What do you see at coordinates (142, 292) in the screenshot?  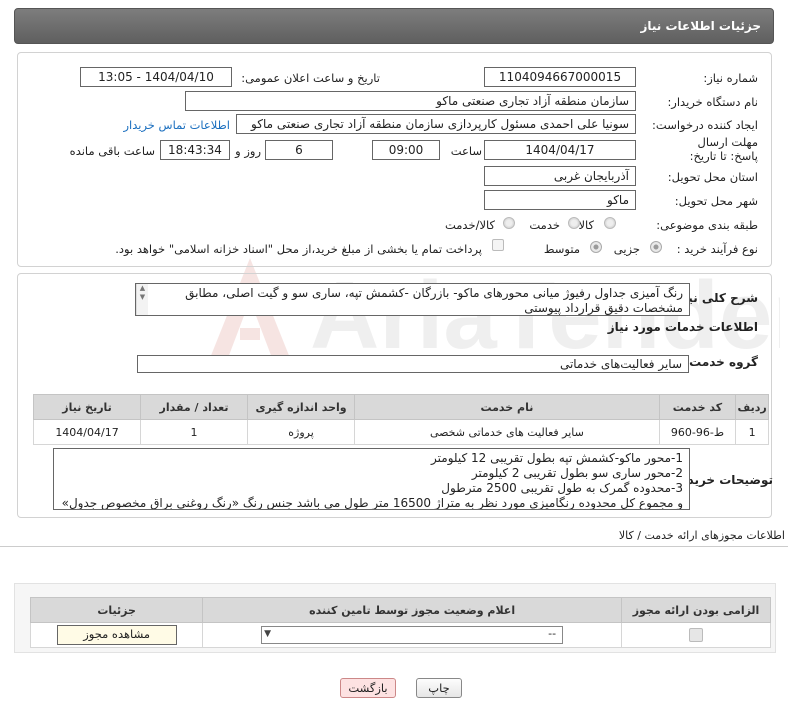 I see `scroll-arrows-icon: ▲ ▼` at bounding box center [142, 292].